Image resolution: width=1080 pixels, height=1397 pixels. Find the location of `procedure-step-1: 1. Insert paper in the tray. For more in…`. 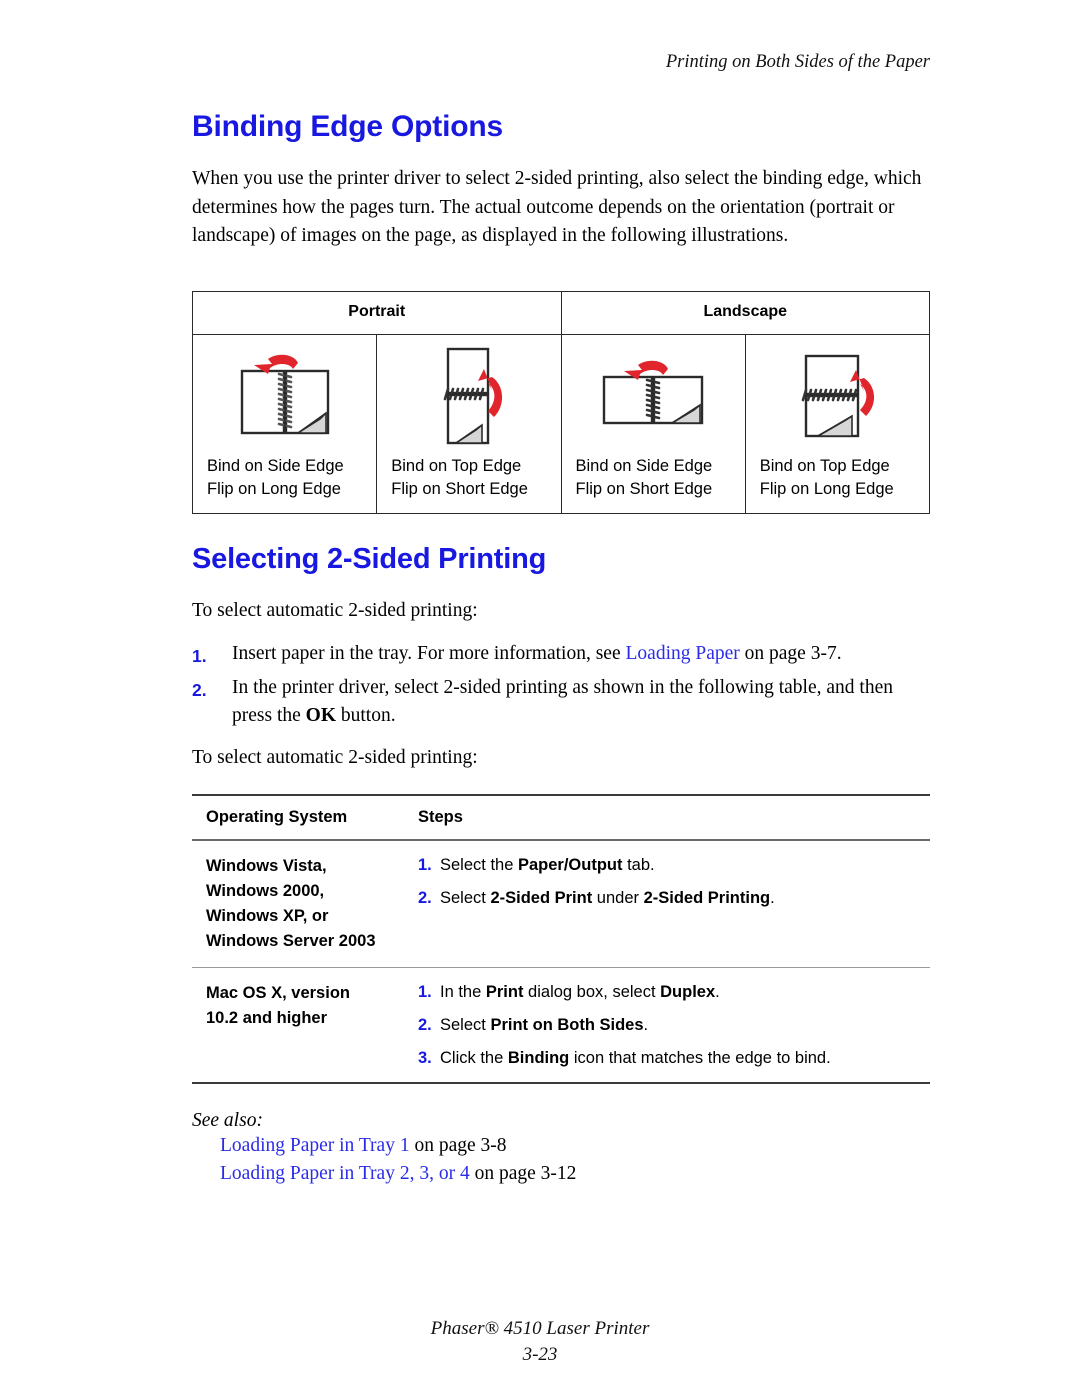

procedure-step-1: 1. Insert paper in the tray. For more in… is located at coordinates (561, 655).